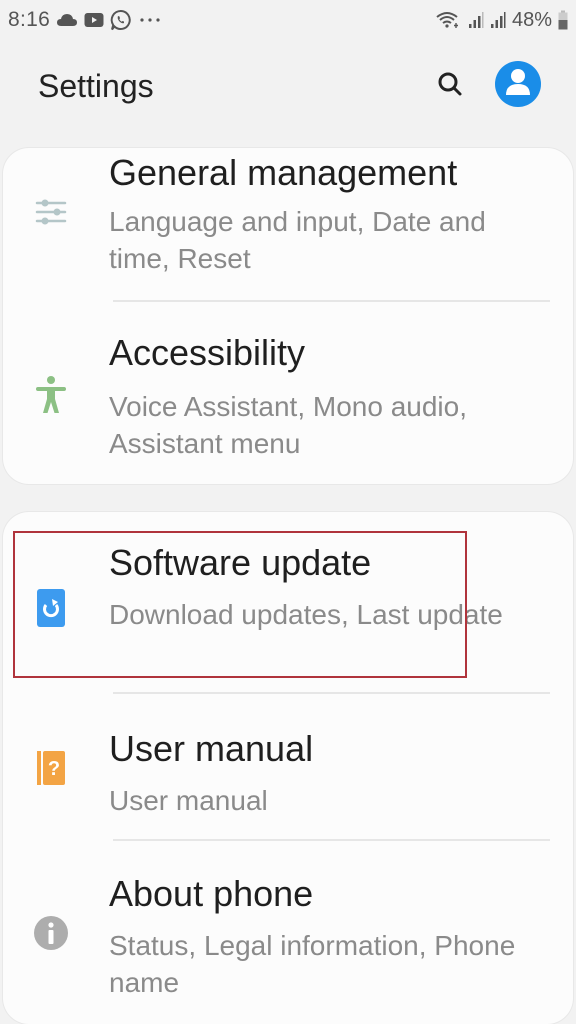 This screenshot has height=1024, width=576. What do you see at coordinates (563, 20) in the screenshot?
I see `battery-icon` at bounding box center [563, 20].